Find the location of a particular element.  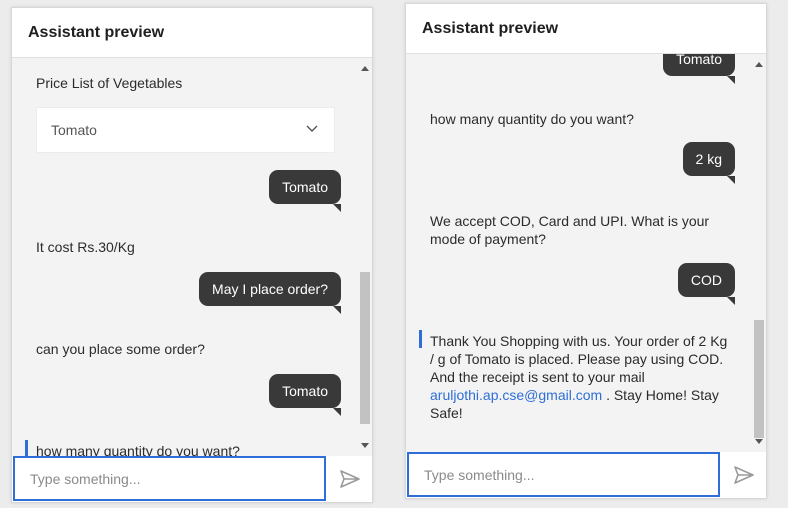

user-message: May I place order? is located at coordinates (270, 293).